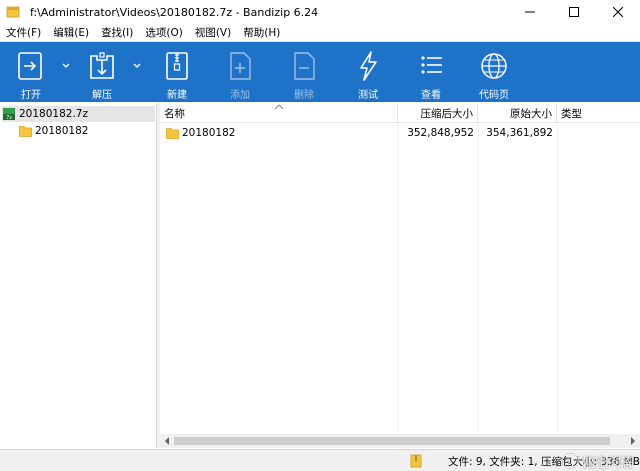 The height and width of the screenshot is (471, 640). Describe the element at coordinates (368, 66) in the screenshot. I see `lightning-icon` at that location.